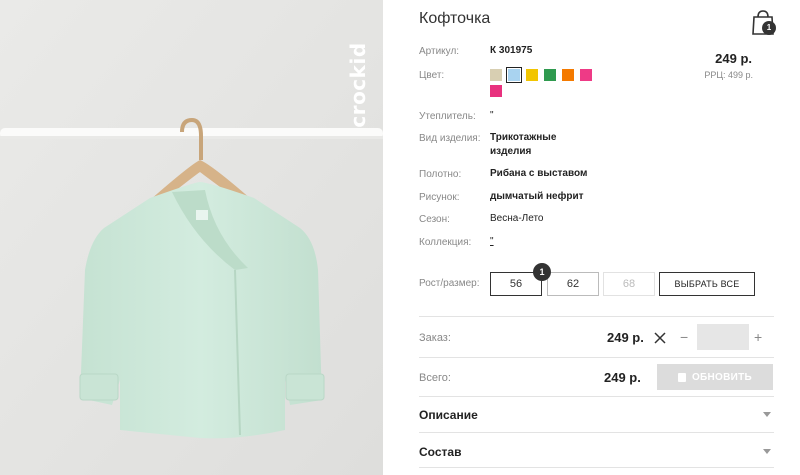 Image resolution: width=800 pixels, height=475 pixels. I want to click on fabric-label: Полотно:, so click(440, 174).